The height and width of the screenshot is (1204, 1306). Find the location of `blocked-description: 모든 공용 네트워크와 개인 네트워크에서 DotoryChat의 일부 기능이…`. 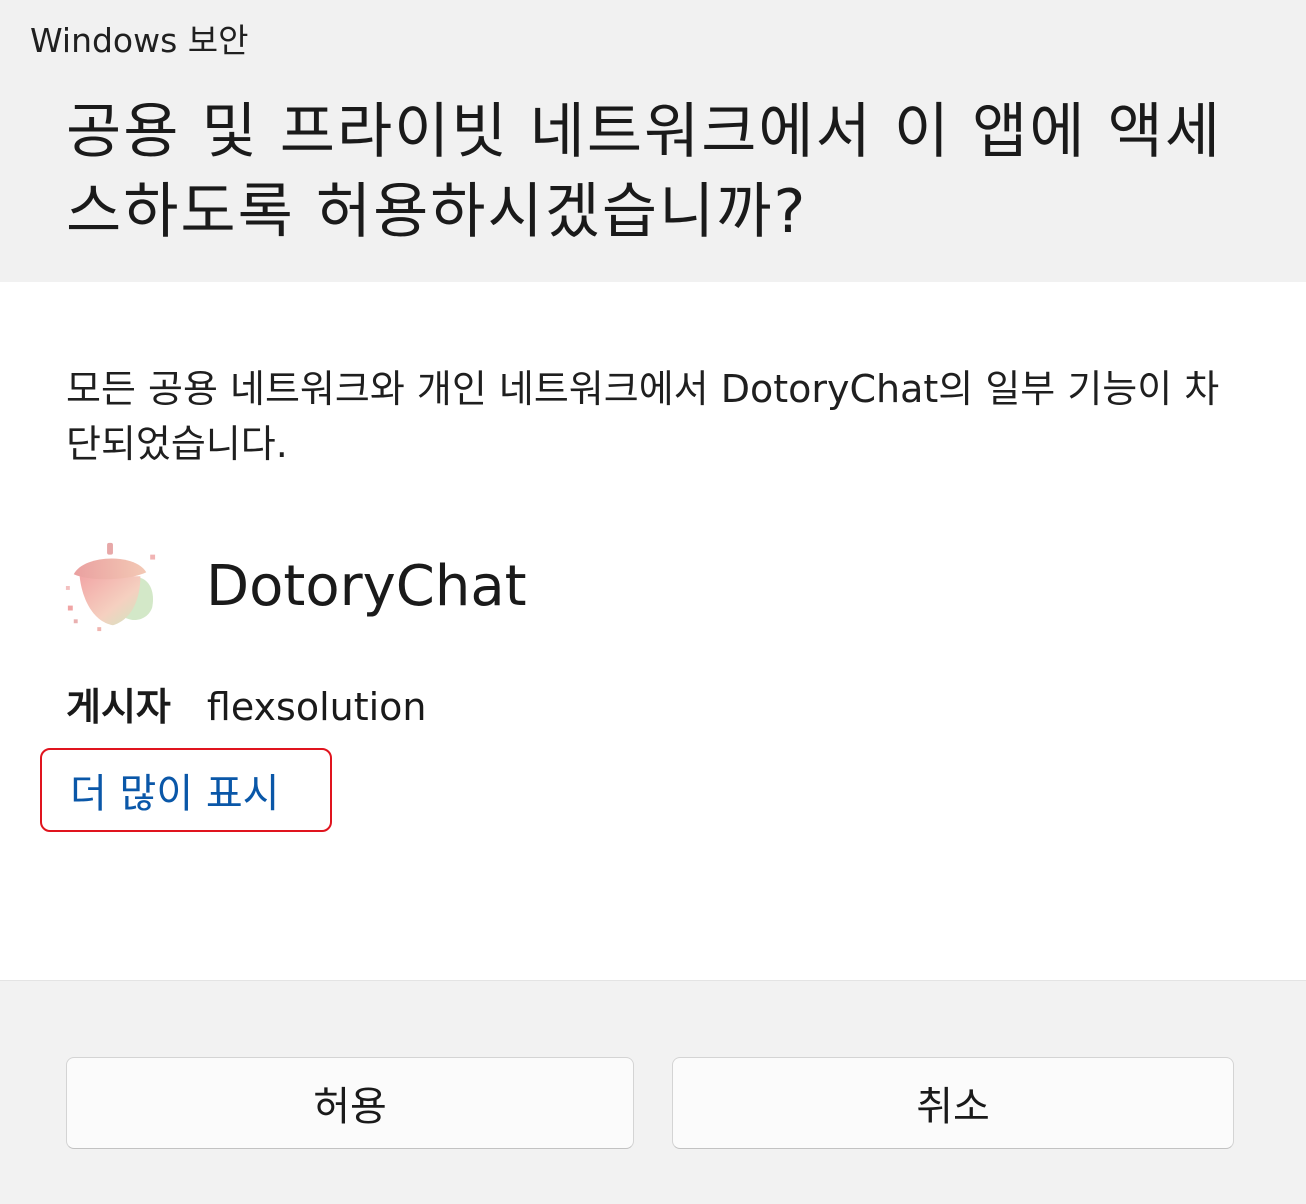

blocked-description: 모든 공용 네트워크와 개인 네트워크에서 DotoryChat의 일부 기능이… is located at coordinates (643, 416).